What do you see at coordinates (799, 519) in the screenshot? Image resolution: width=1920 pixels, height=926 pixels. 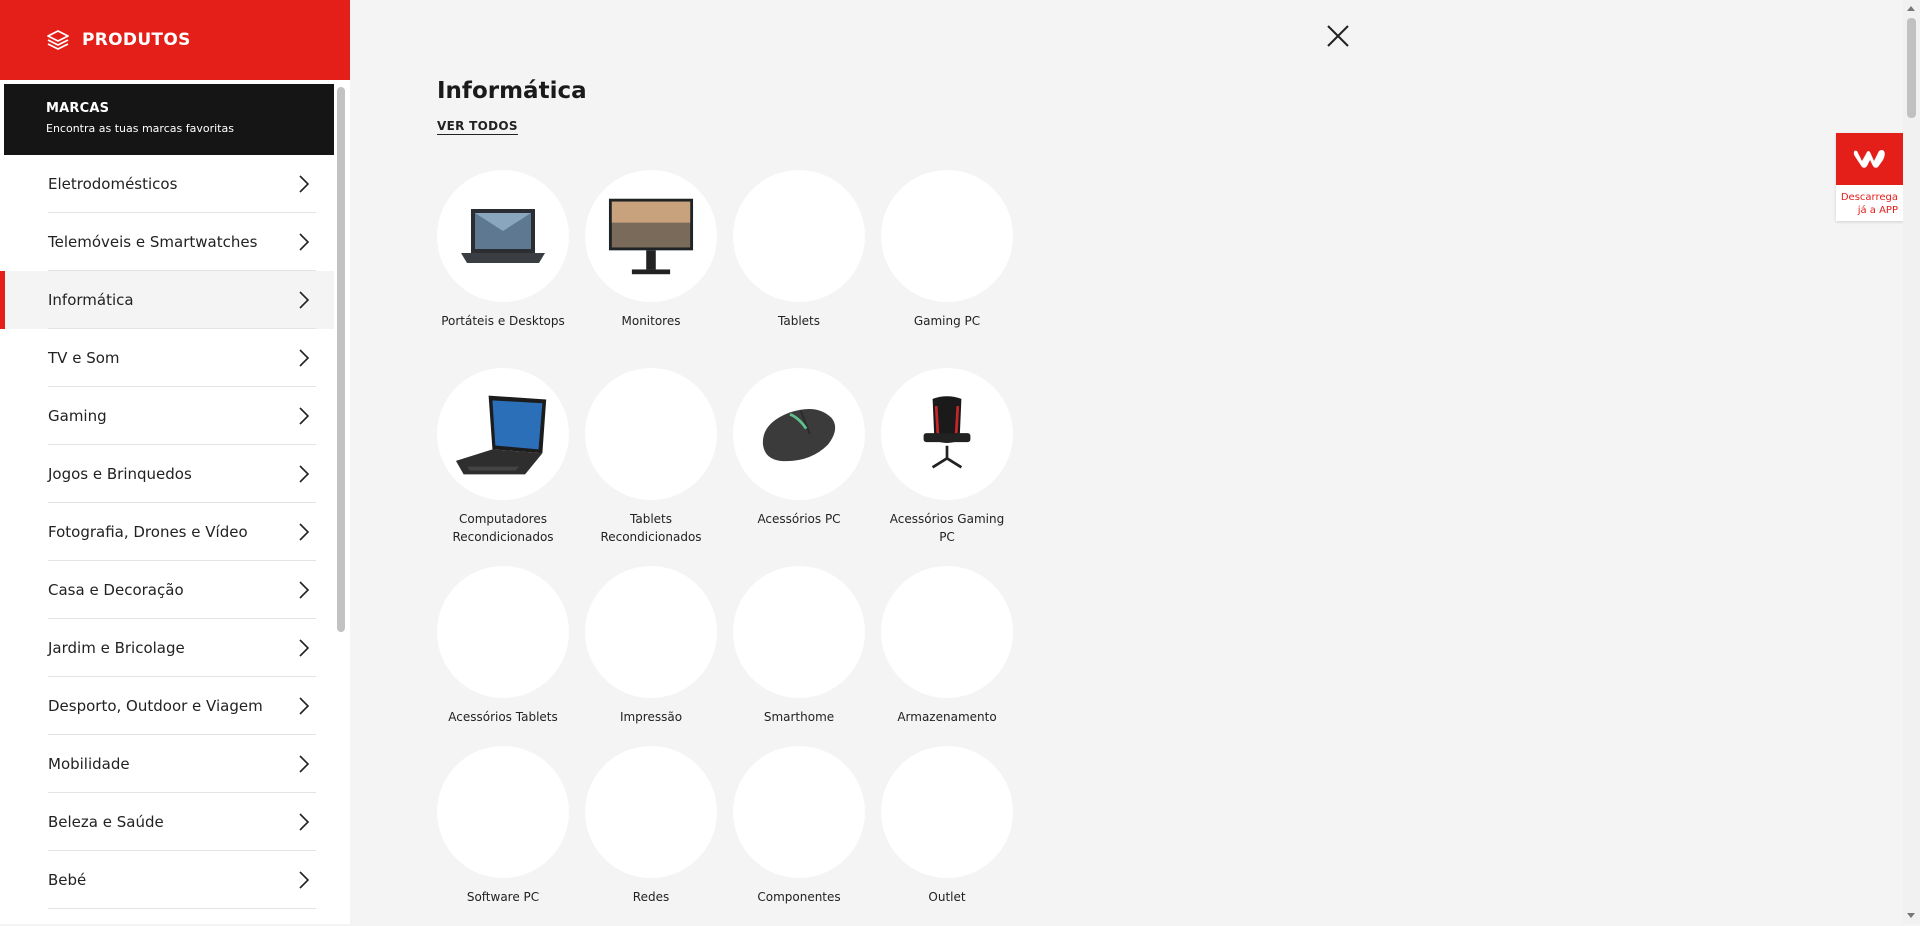 I see `tile-label: Acessórios PC` at bounding box center [799, 519].